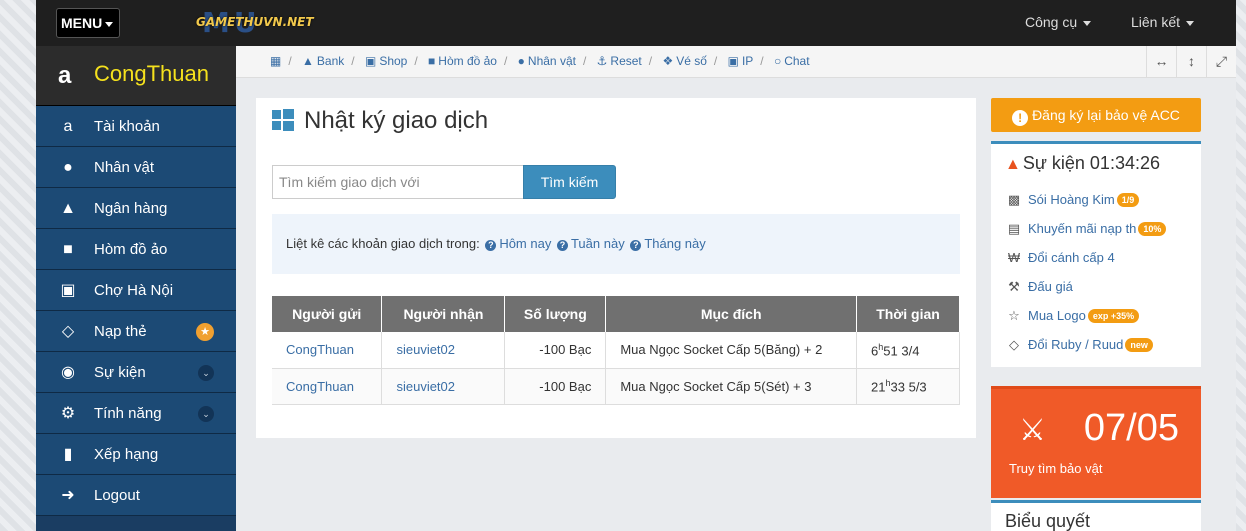  Describe the element at coordinates (68, 454) in the screenshot. I see `bar-chart-icon: ▮` at that location.